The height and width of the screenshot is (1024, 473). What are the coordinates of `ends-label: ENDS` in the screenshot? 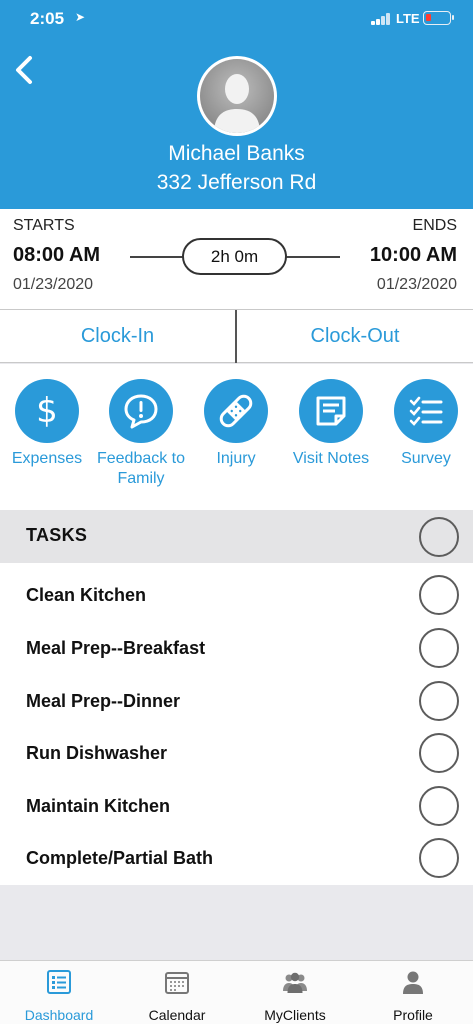 It's located at (434, 225).